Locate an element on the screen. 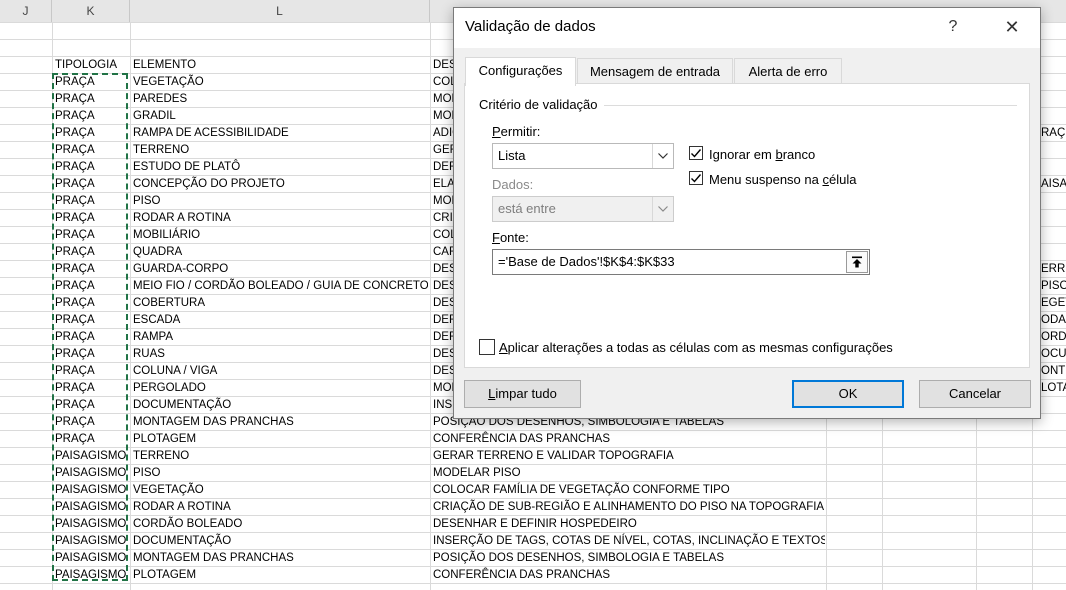 The width and height of the screenshot is (1066, 590). cell-fragment: ERRE is located at coordinates (1053, 269).